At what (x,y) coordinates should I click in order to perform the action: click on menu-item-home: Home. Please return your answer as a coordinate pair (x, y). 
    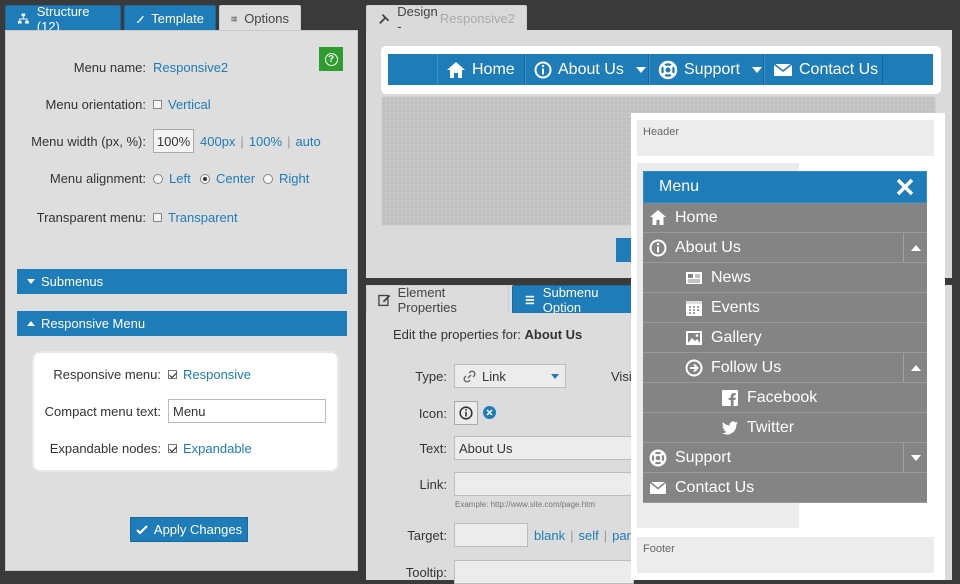
    Looking at the image, I should click on (481, 69).